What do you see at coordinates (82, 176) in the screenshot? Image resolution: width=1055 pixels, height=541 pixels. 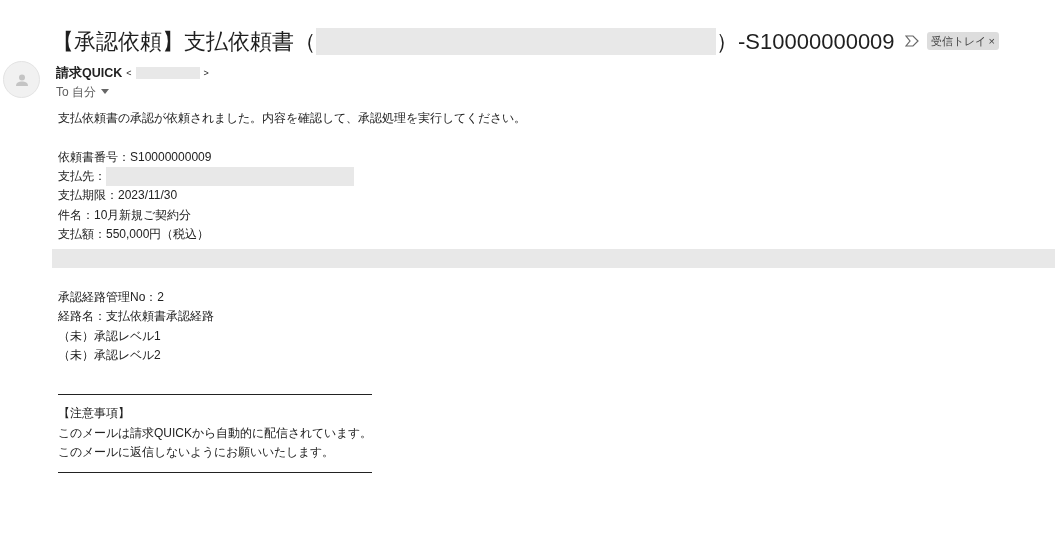 I see `body-line: 支払先：` at bounding box center [82, 176].